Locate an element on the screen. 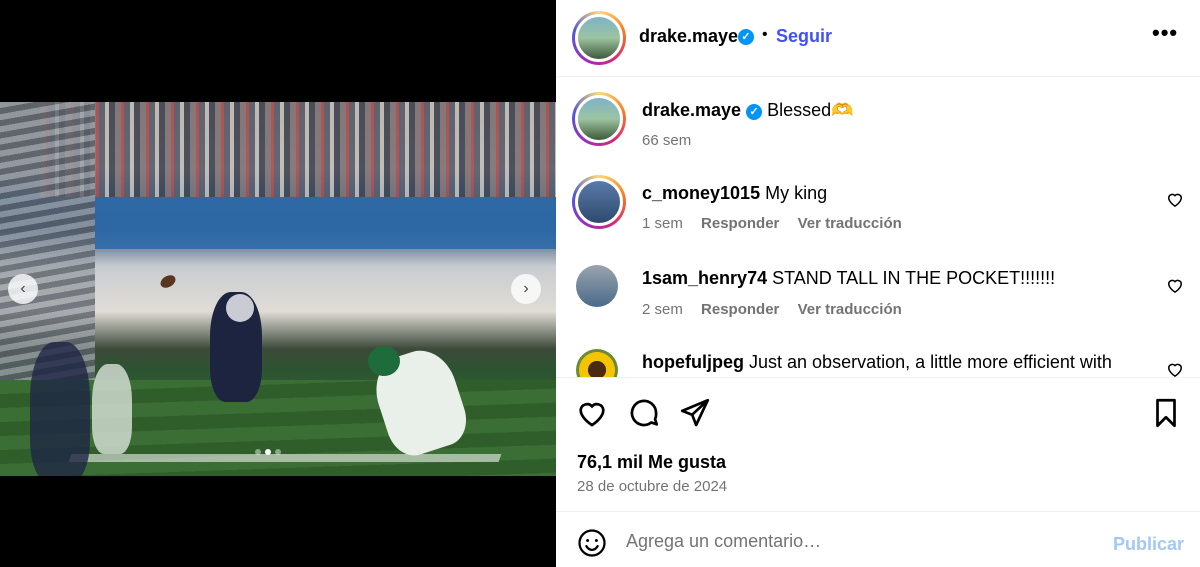 The image size is (1200, 567). save-bookmark-icon is located at coordinates (1166, 413).